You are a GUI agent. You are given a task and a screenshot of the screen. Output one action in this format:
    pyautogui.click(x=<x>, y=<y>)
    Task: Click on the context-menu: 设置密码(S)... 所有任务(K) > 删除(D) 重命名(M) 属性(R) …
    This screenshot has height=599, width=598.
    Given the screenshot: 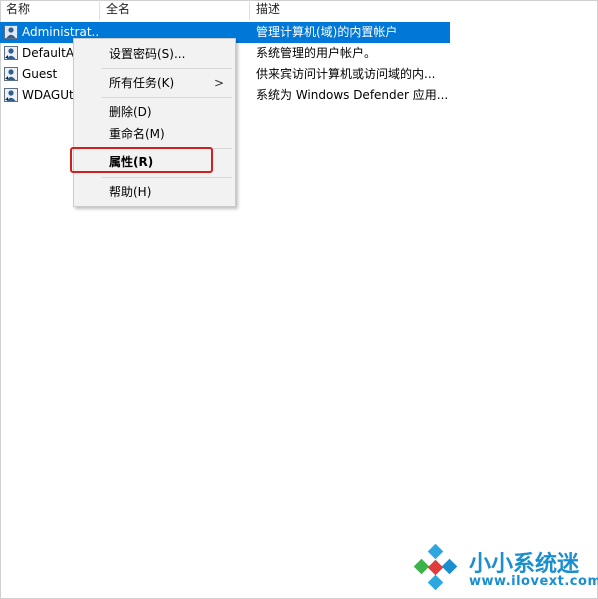 What is the action you would take?
    pyautogui.click(x=154, y=122)
    